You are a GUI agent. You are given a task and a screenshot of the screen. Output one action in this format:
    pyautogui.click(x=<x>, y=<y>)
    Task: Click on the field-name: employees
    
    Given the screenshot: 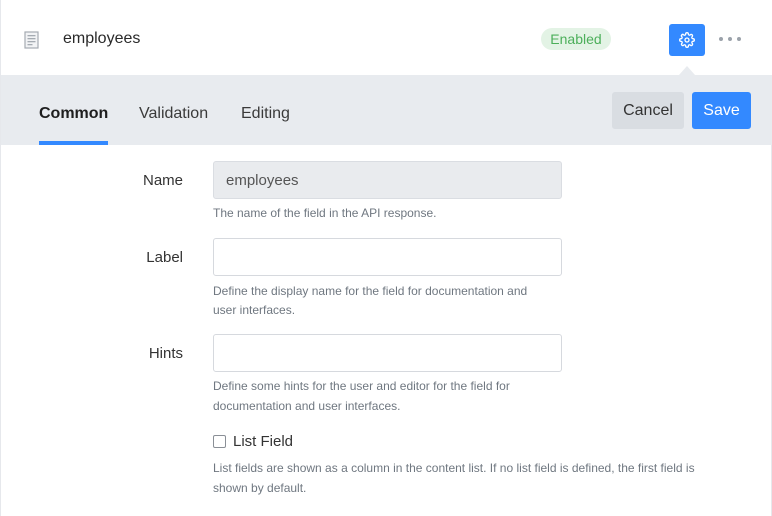 What is the action you would take?
    pyautogui.click(x=102, y=38)
    